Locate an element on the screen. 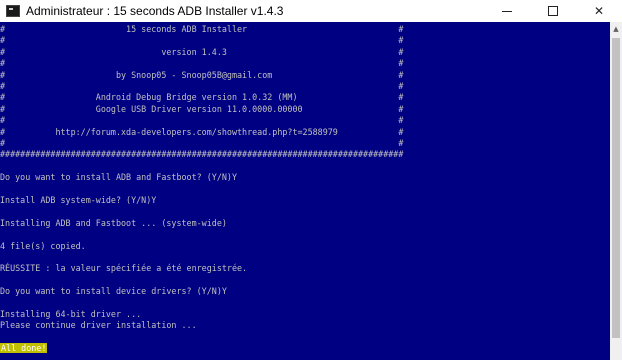  window-controls: ✕ is located at coordinates (553, 11).